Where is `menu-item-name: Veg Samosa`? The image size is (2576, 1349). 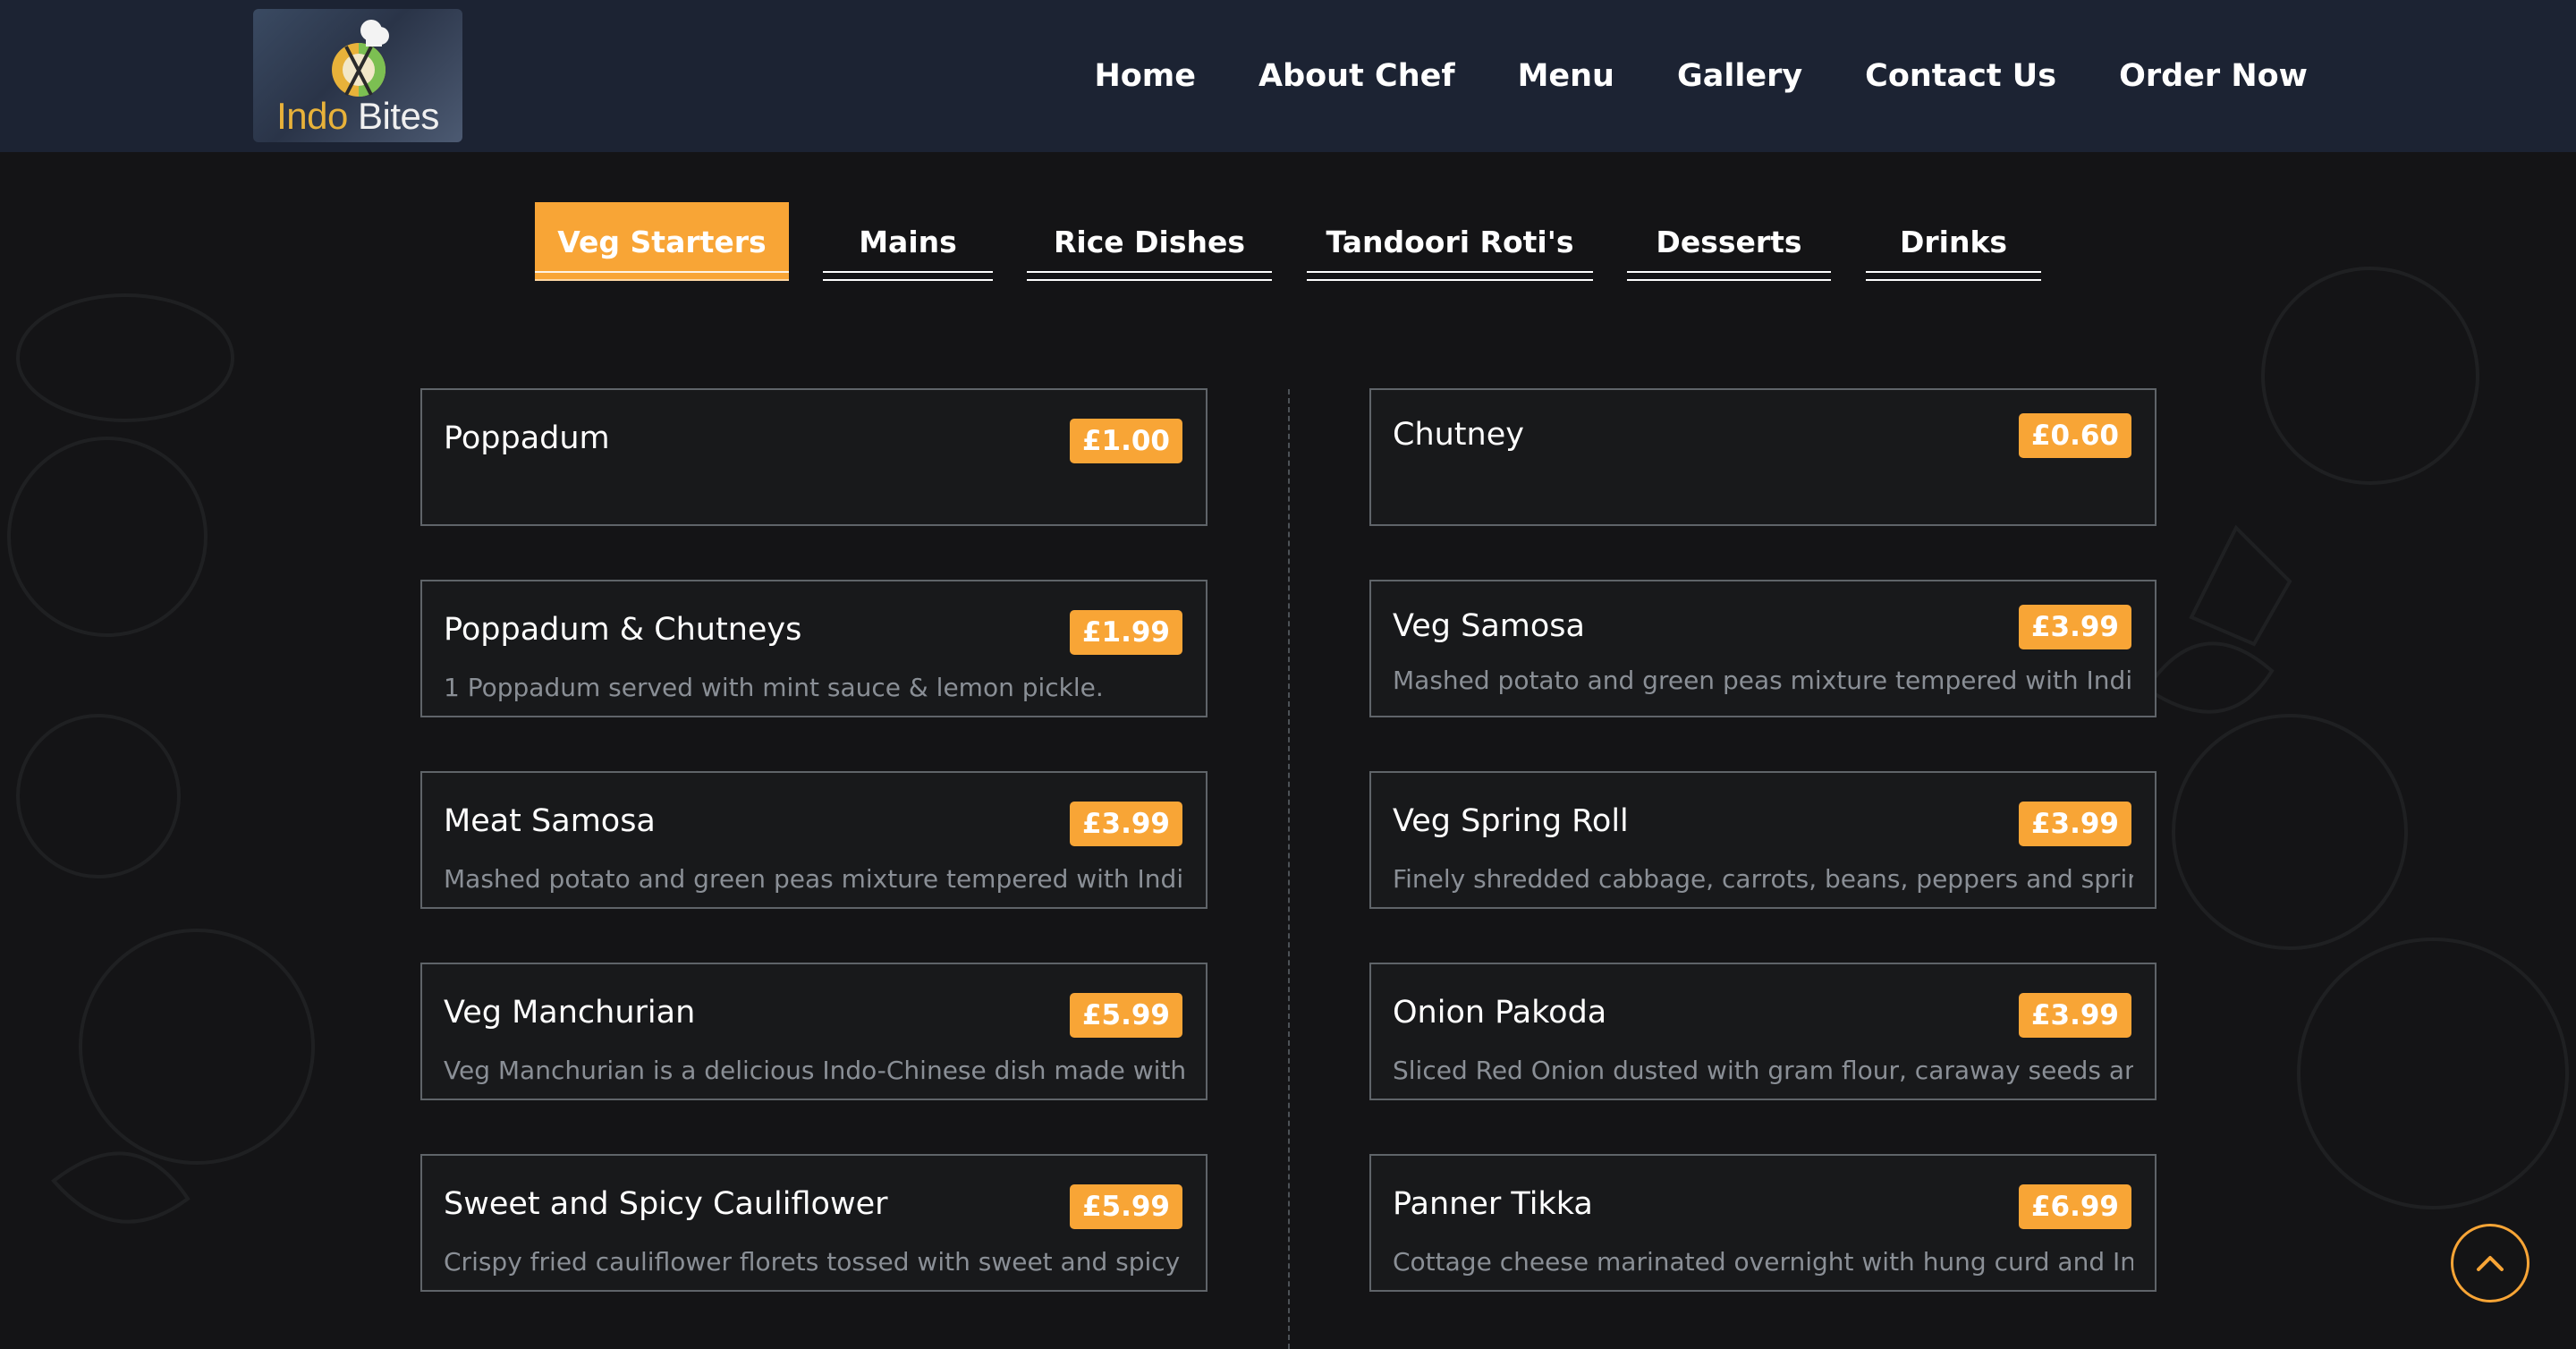 menu-item-name: Veg Samosa is located at coordinates (1489, 626).